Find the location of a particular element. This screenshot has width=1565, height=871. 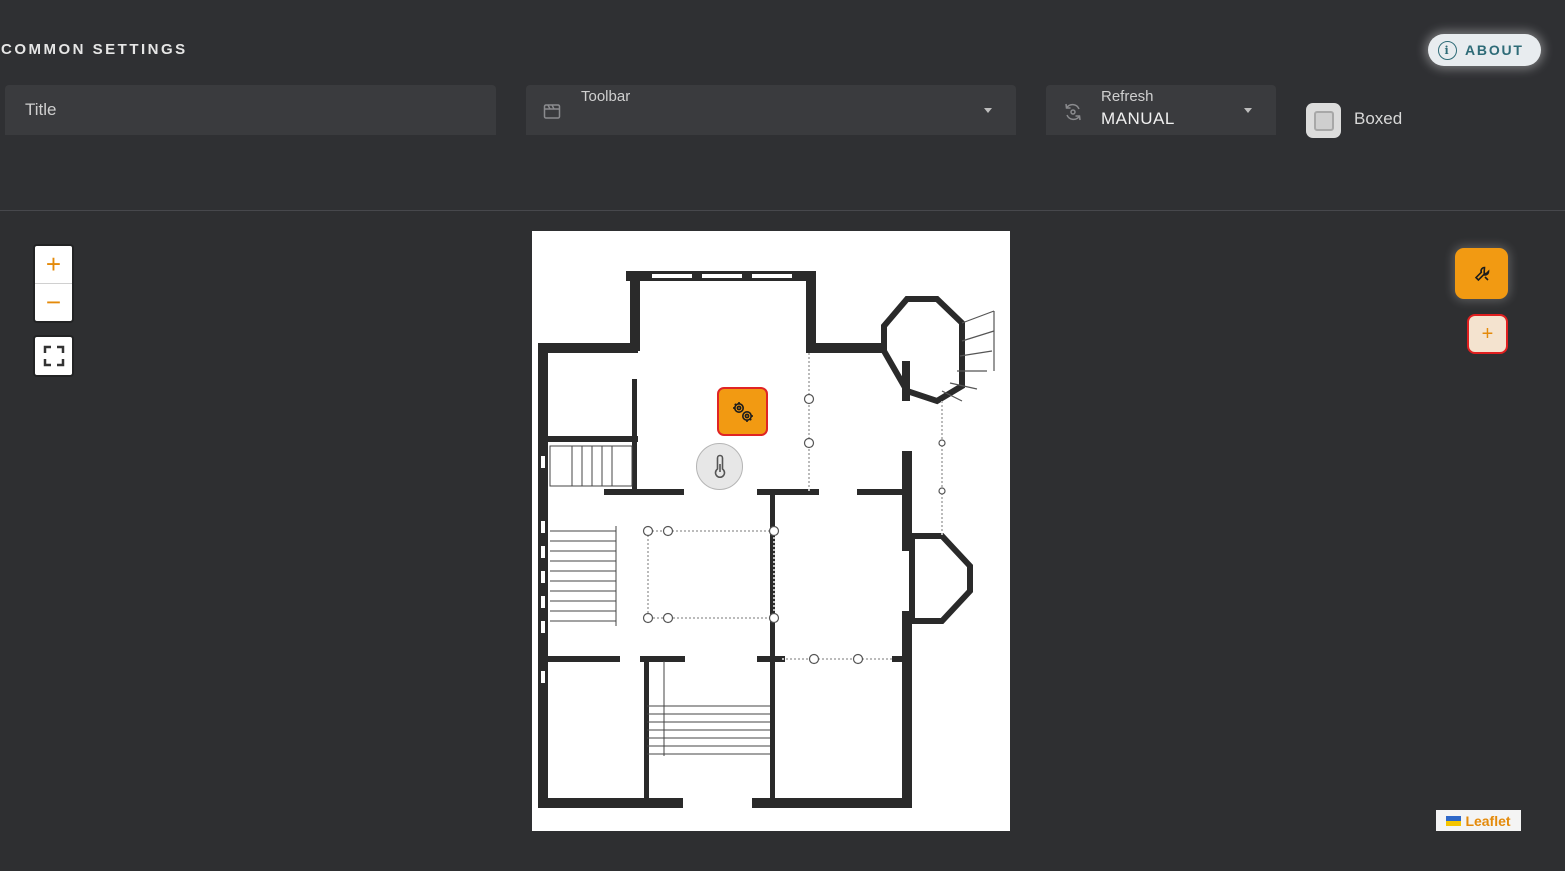

refresh-select: Refresh MANUAL is located at coordinates (1161, 110).